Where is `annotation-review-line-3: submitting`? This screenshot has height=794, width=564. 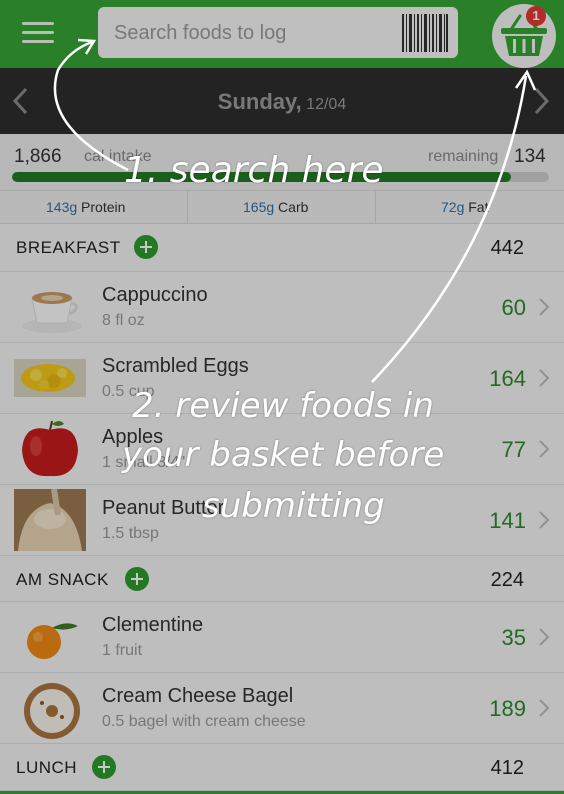
annotation-review-line-3: submitting is located at coordinates (293, 506).